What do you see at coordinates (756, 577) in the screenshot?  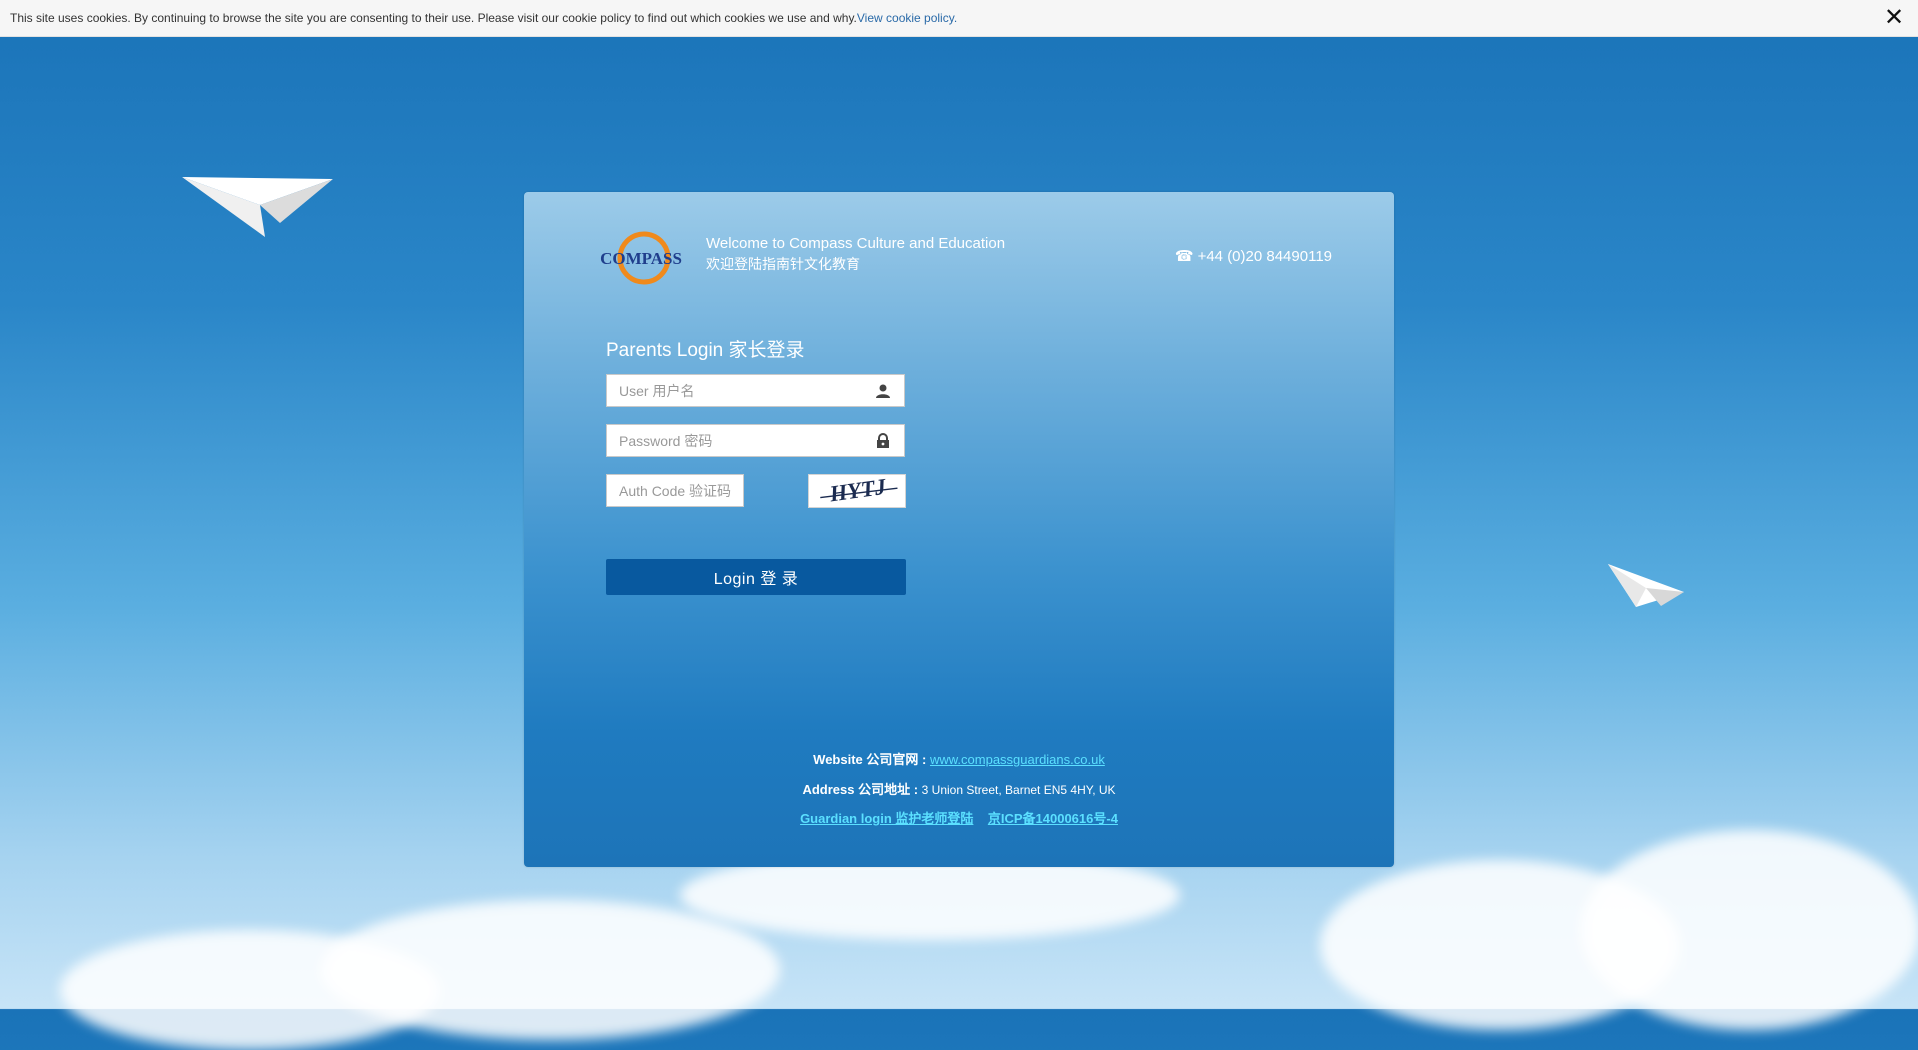 I see `login-button: Login 登 录` at bounding box center [756, 577].